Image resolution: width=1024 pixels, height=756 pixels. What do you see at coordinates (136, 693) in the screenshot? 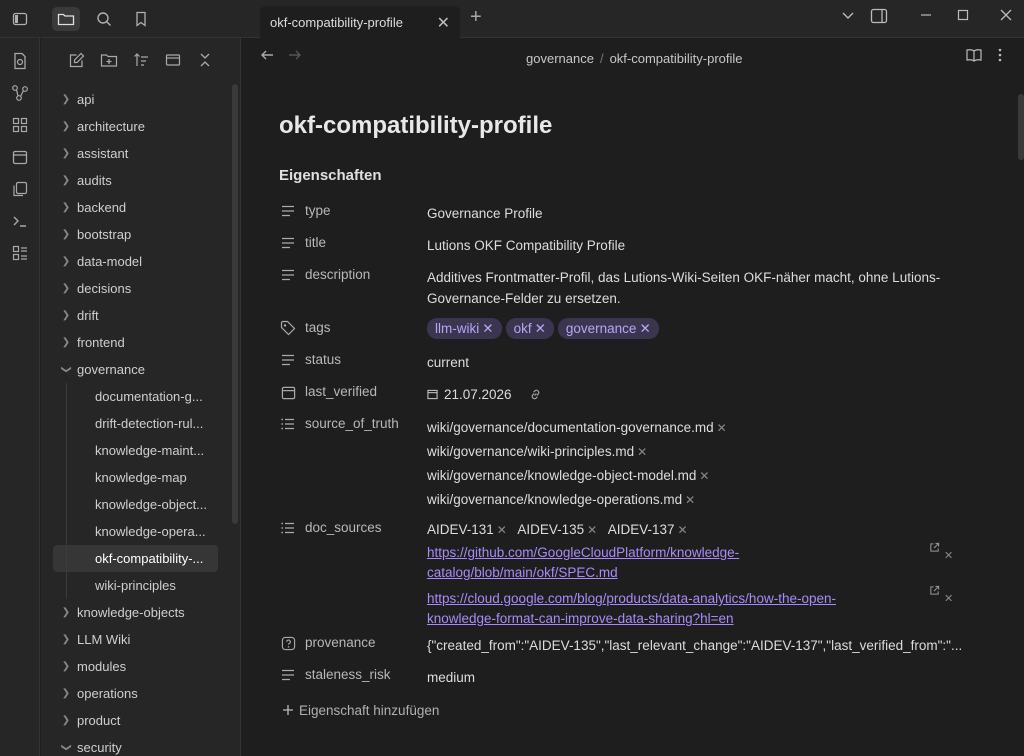
I see `folder-operations: ❯ operations` at bounding box center [136, 693].